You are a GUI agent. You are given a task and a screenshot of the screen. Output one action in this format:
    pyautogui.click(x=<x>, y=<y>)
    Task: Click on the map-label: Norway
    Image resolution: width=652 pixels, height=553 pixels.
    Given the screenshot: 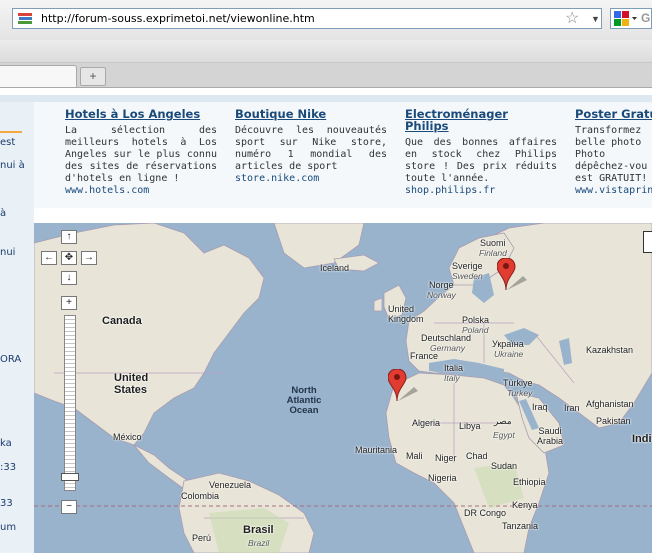 What is the action you would take?
    pyautogui.click(x=441, y=295)
    